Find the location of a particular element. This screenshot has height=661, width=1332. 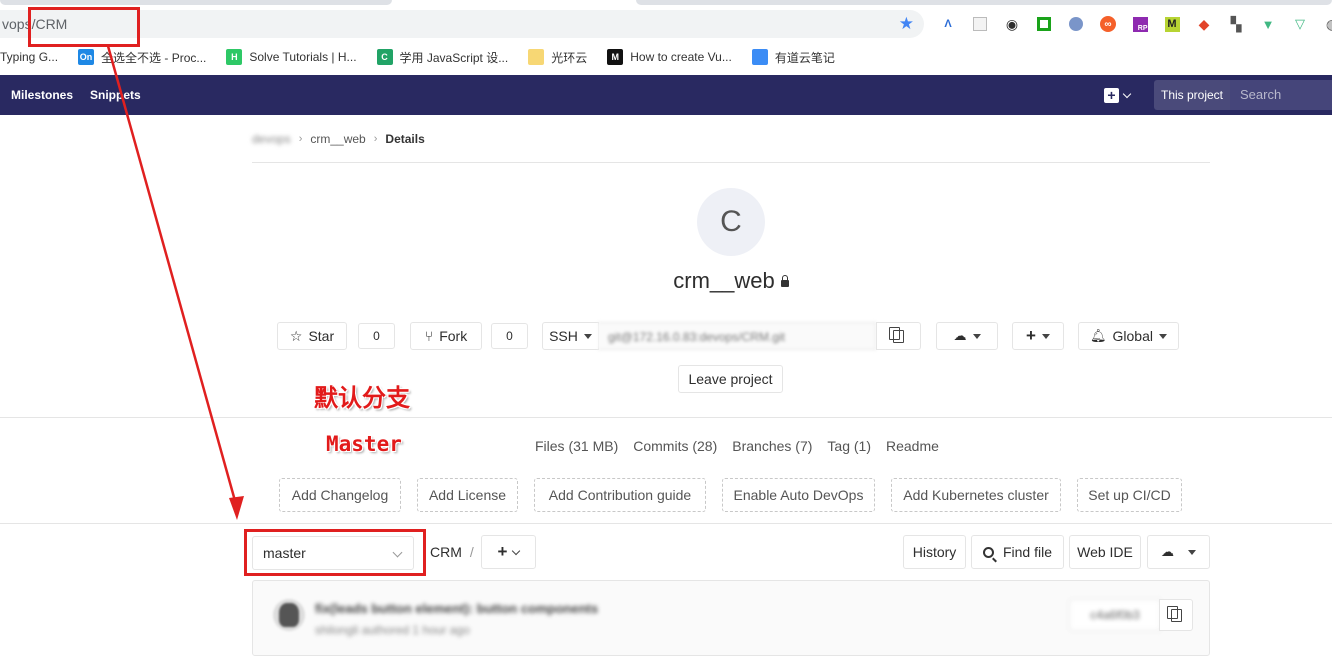

repo-path: CRM / is located at coordinates (452, 552).